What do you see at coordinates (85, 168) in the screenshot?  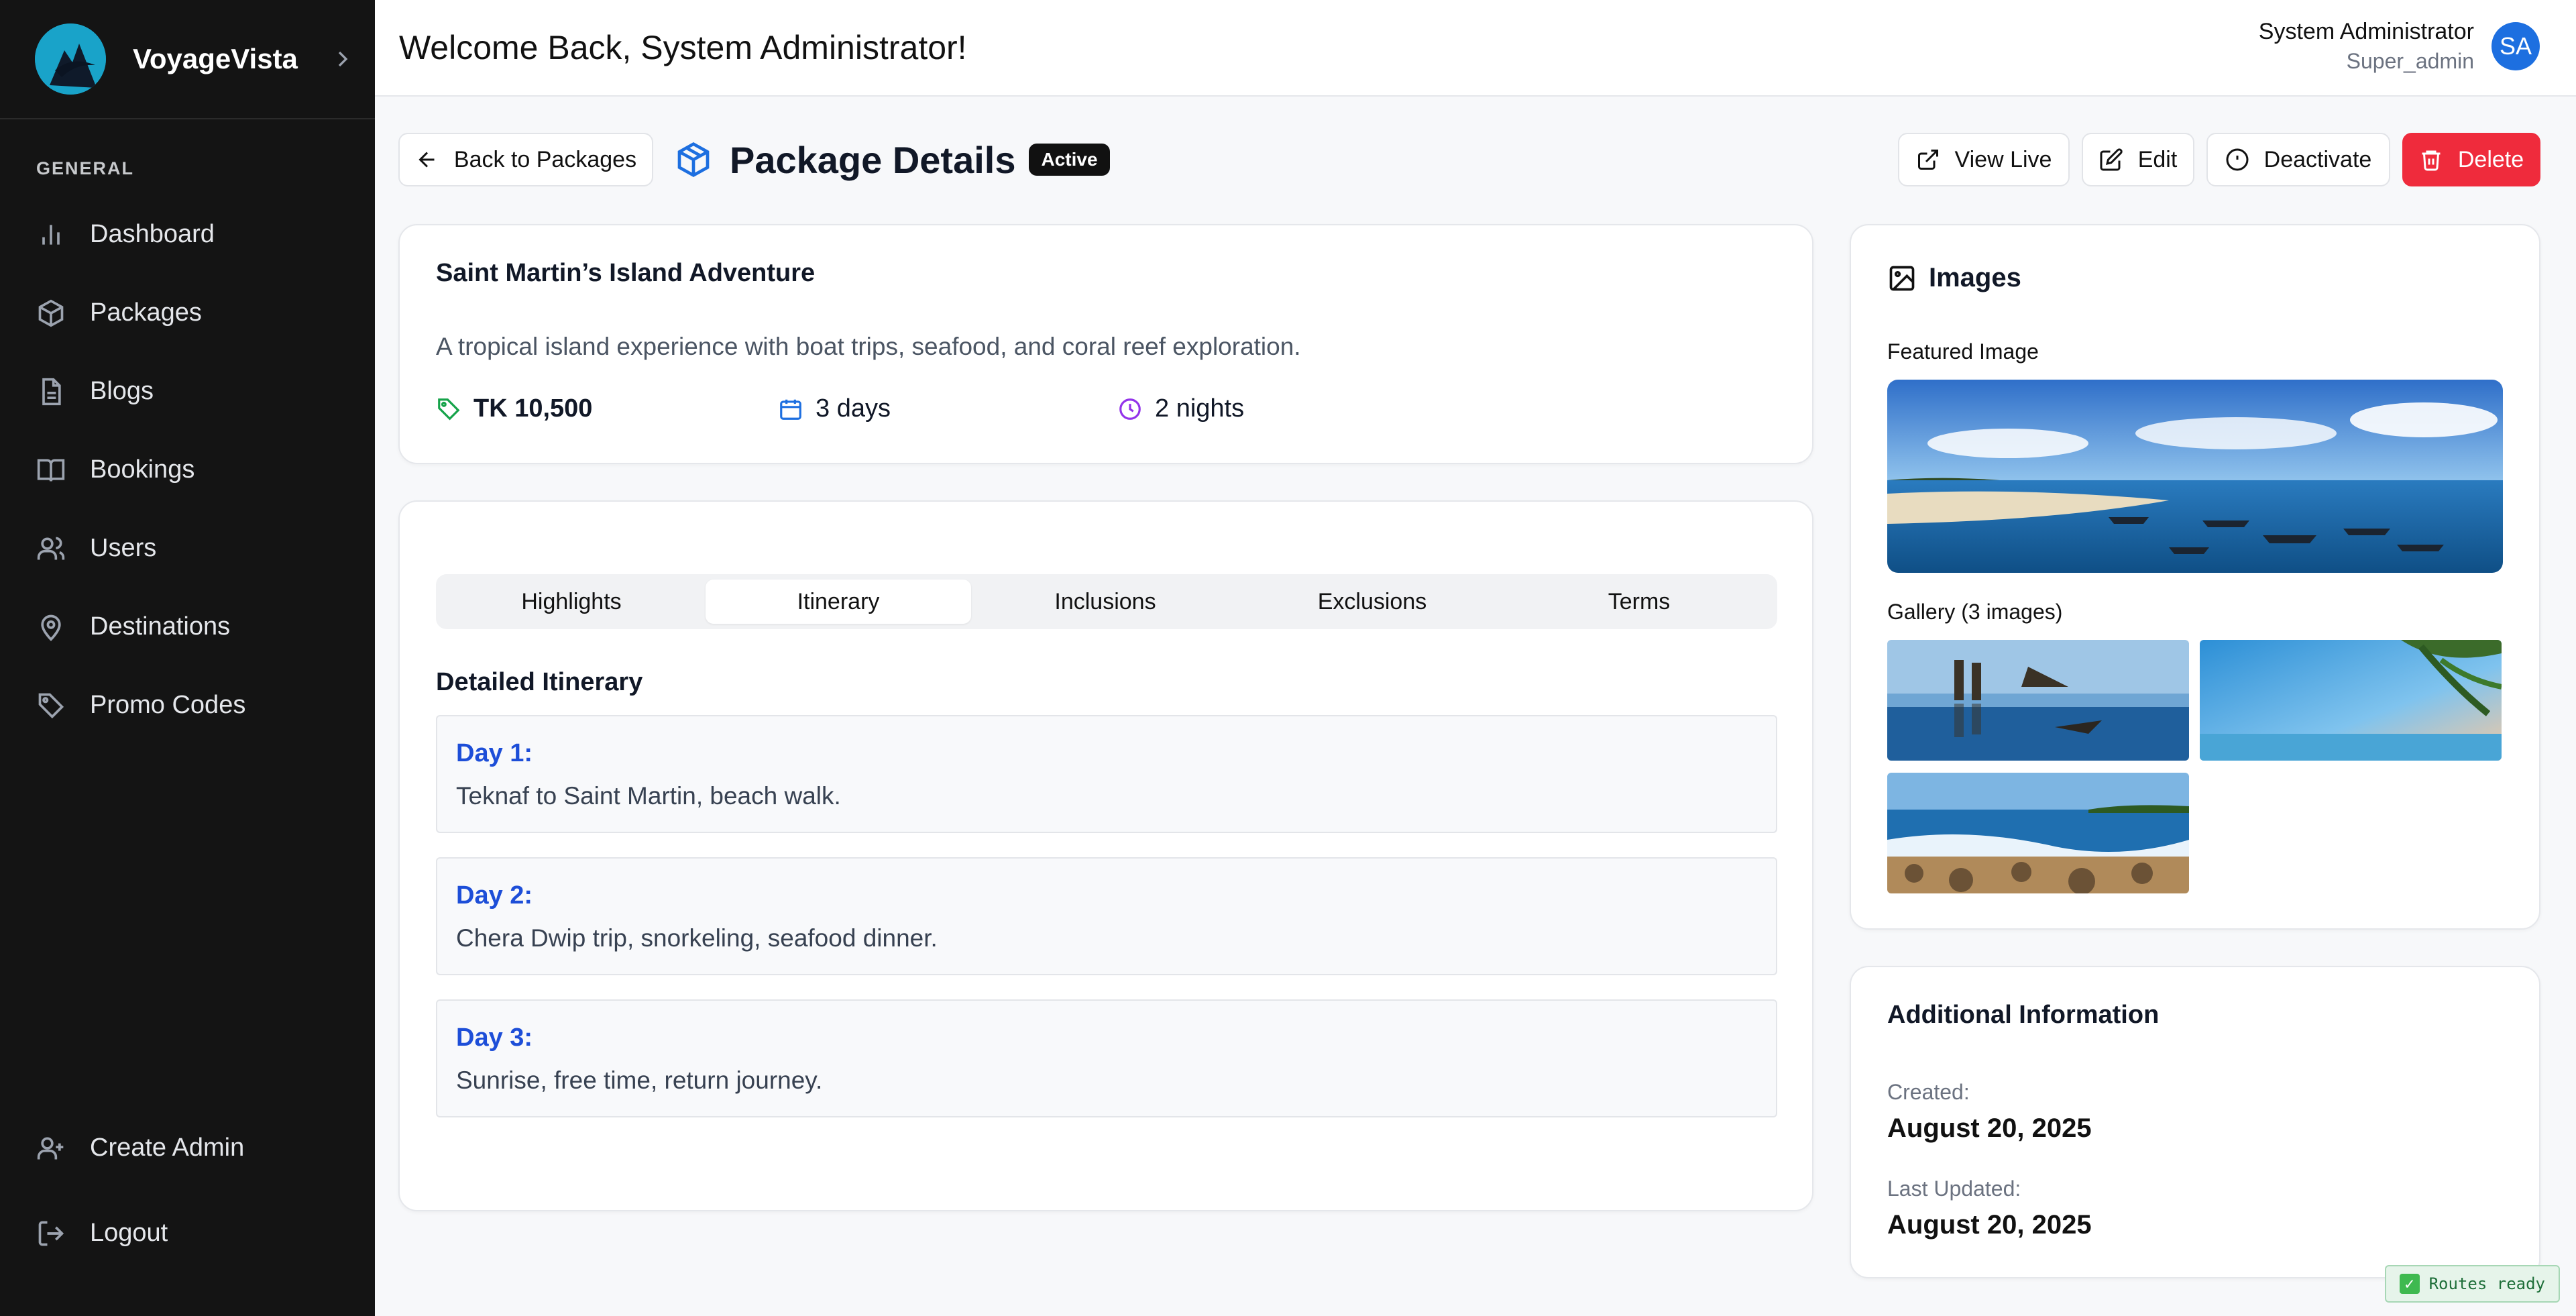 I see `section-label: GENERAL` at bounding box center [85, 168].